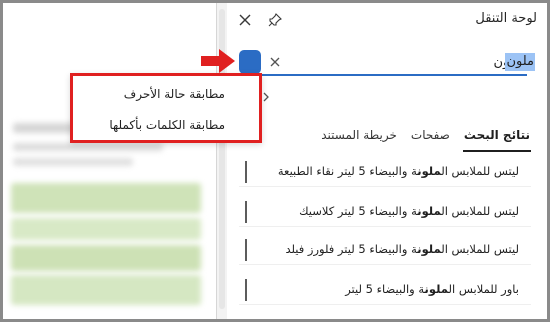 The height and width of the screenshot is (322, 550). What do you see at coordinates (411, 62) in the screenshot?
I see `search-input` at bounding box center [411, 62].